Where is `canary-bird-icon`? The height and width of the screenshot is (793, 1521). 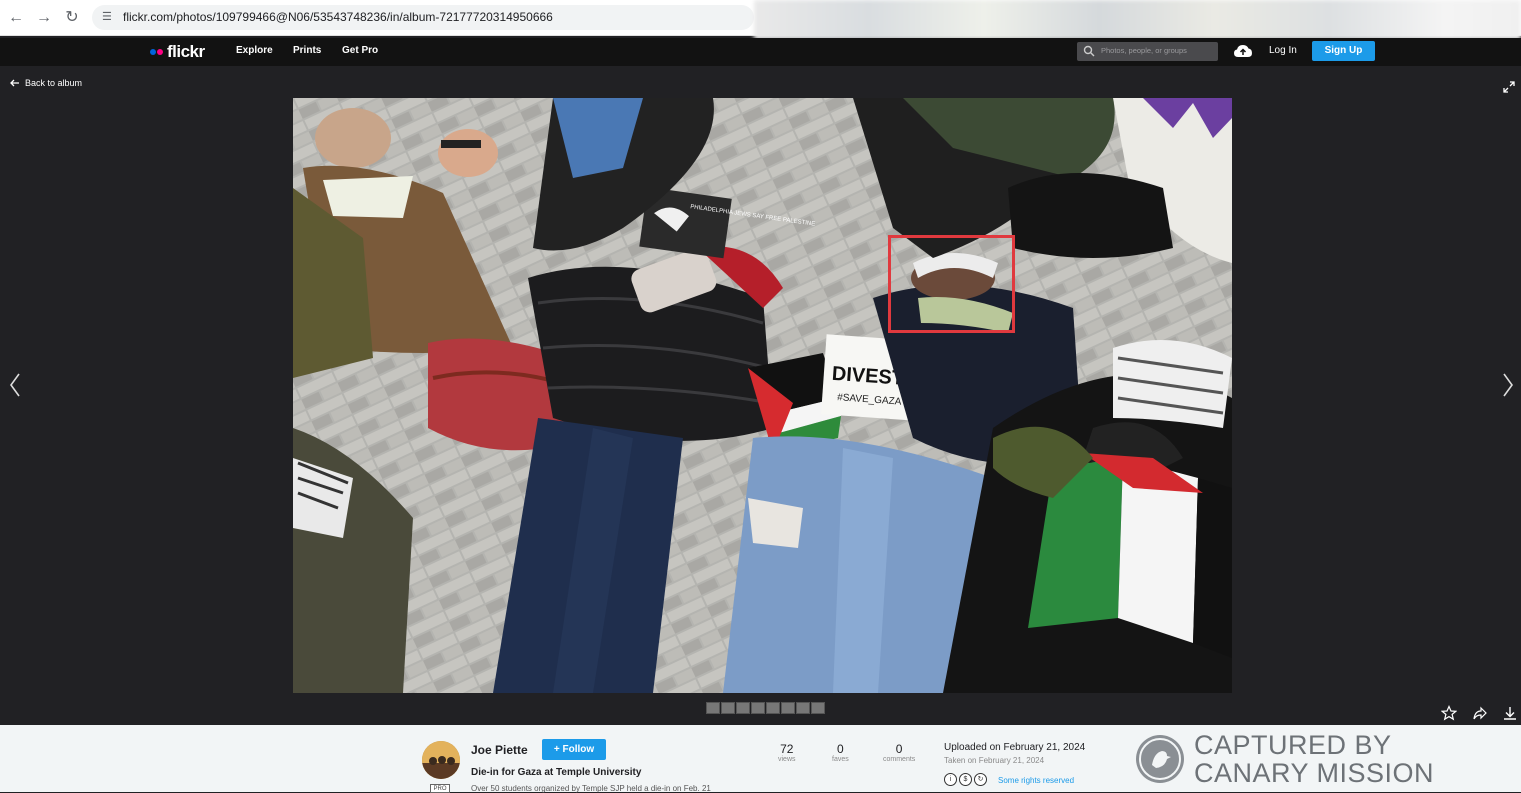 canary-bird-icon is located at coordinates (1160, 759).